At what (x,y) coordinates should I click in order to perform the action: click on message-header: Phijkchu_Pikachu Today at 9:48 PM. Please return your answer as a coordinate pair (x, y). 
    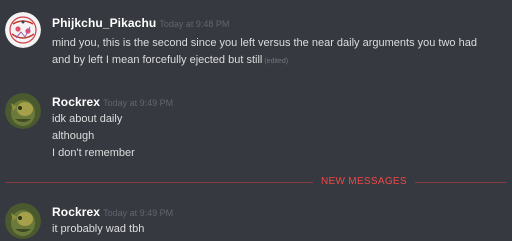
    Looking at the image, I should click on (140, 23).